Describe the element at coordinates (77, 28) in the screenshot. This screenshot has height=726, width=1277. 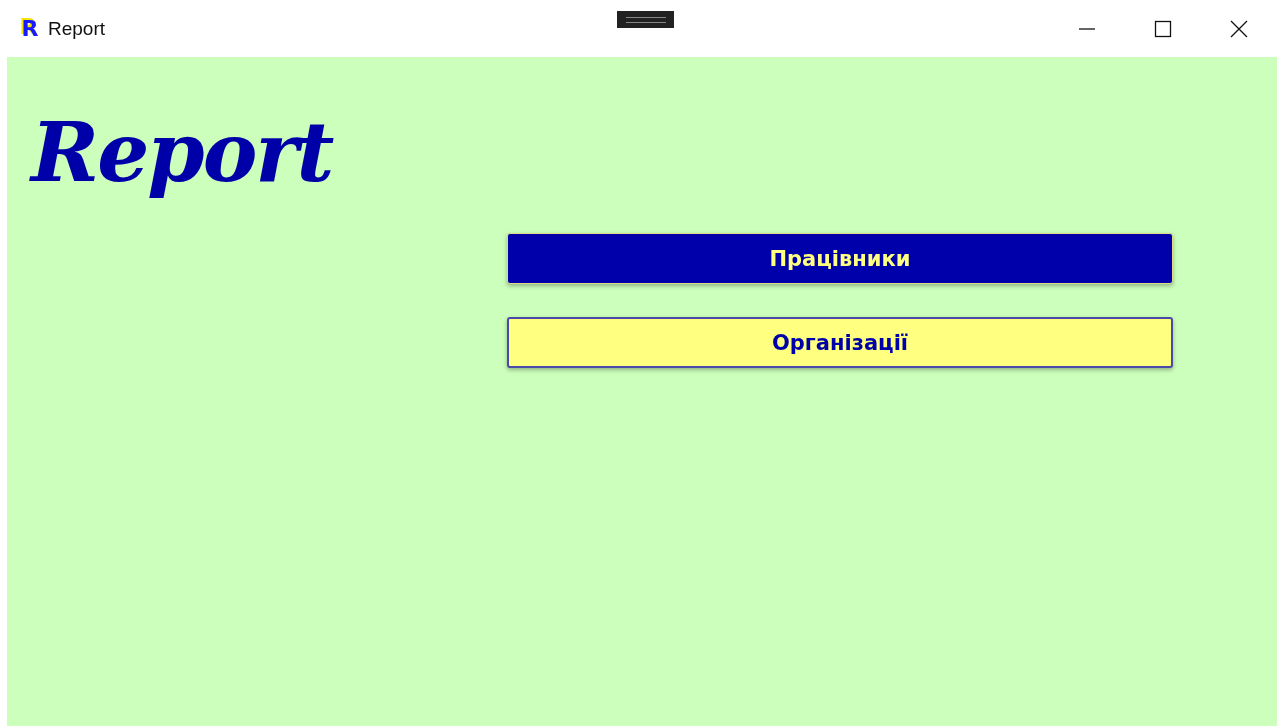
I see `window-title: Report` at that location.